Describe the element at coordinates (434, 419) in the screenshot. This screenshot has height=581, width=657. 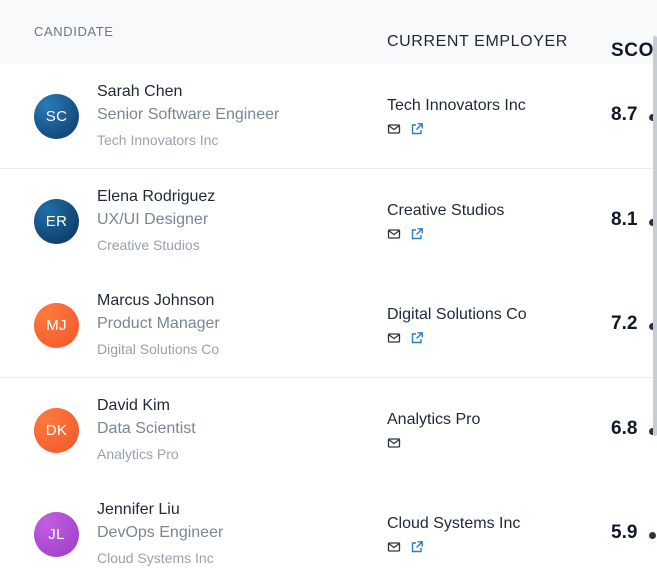
I see `current-employer: Analytics Pro` at that location.